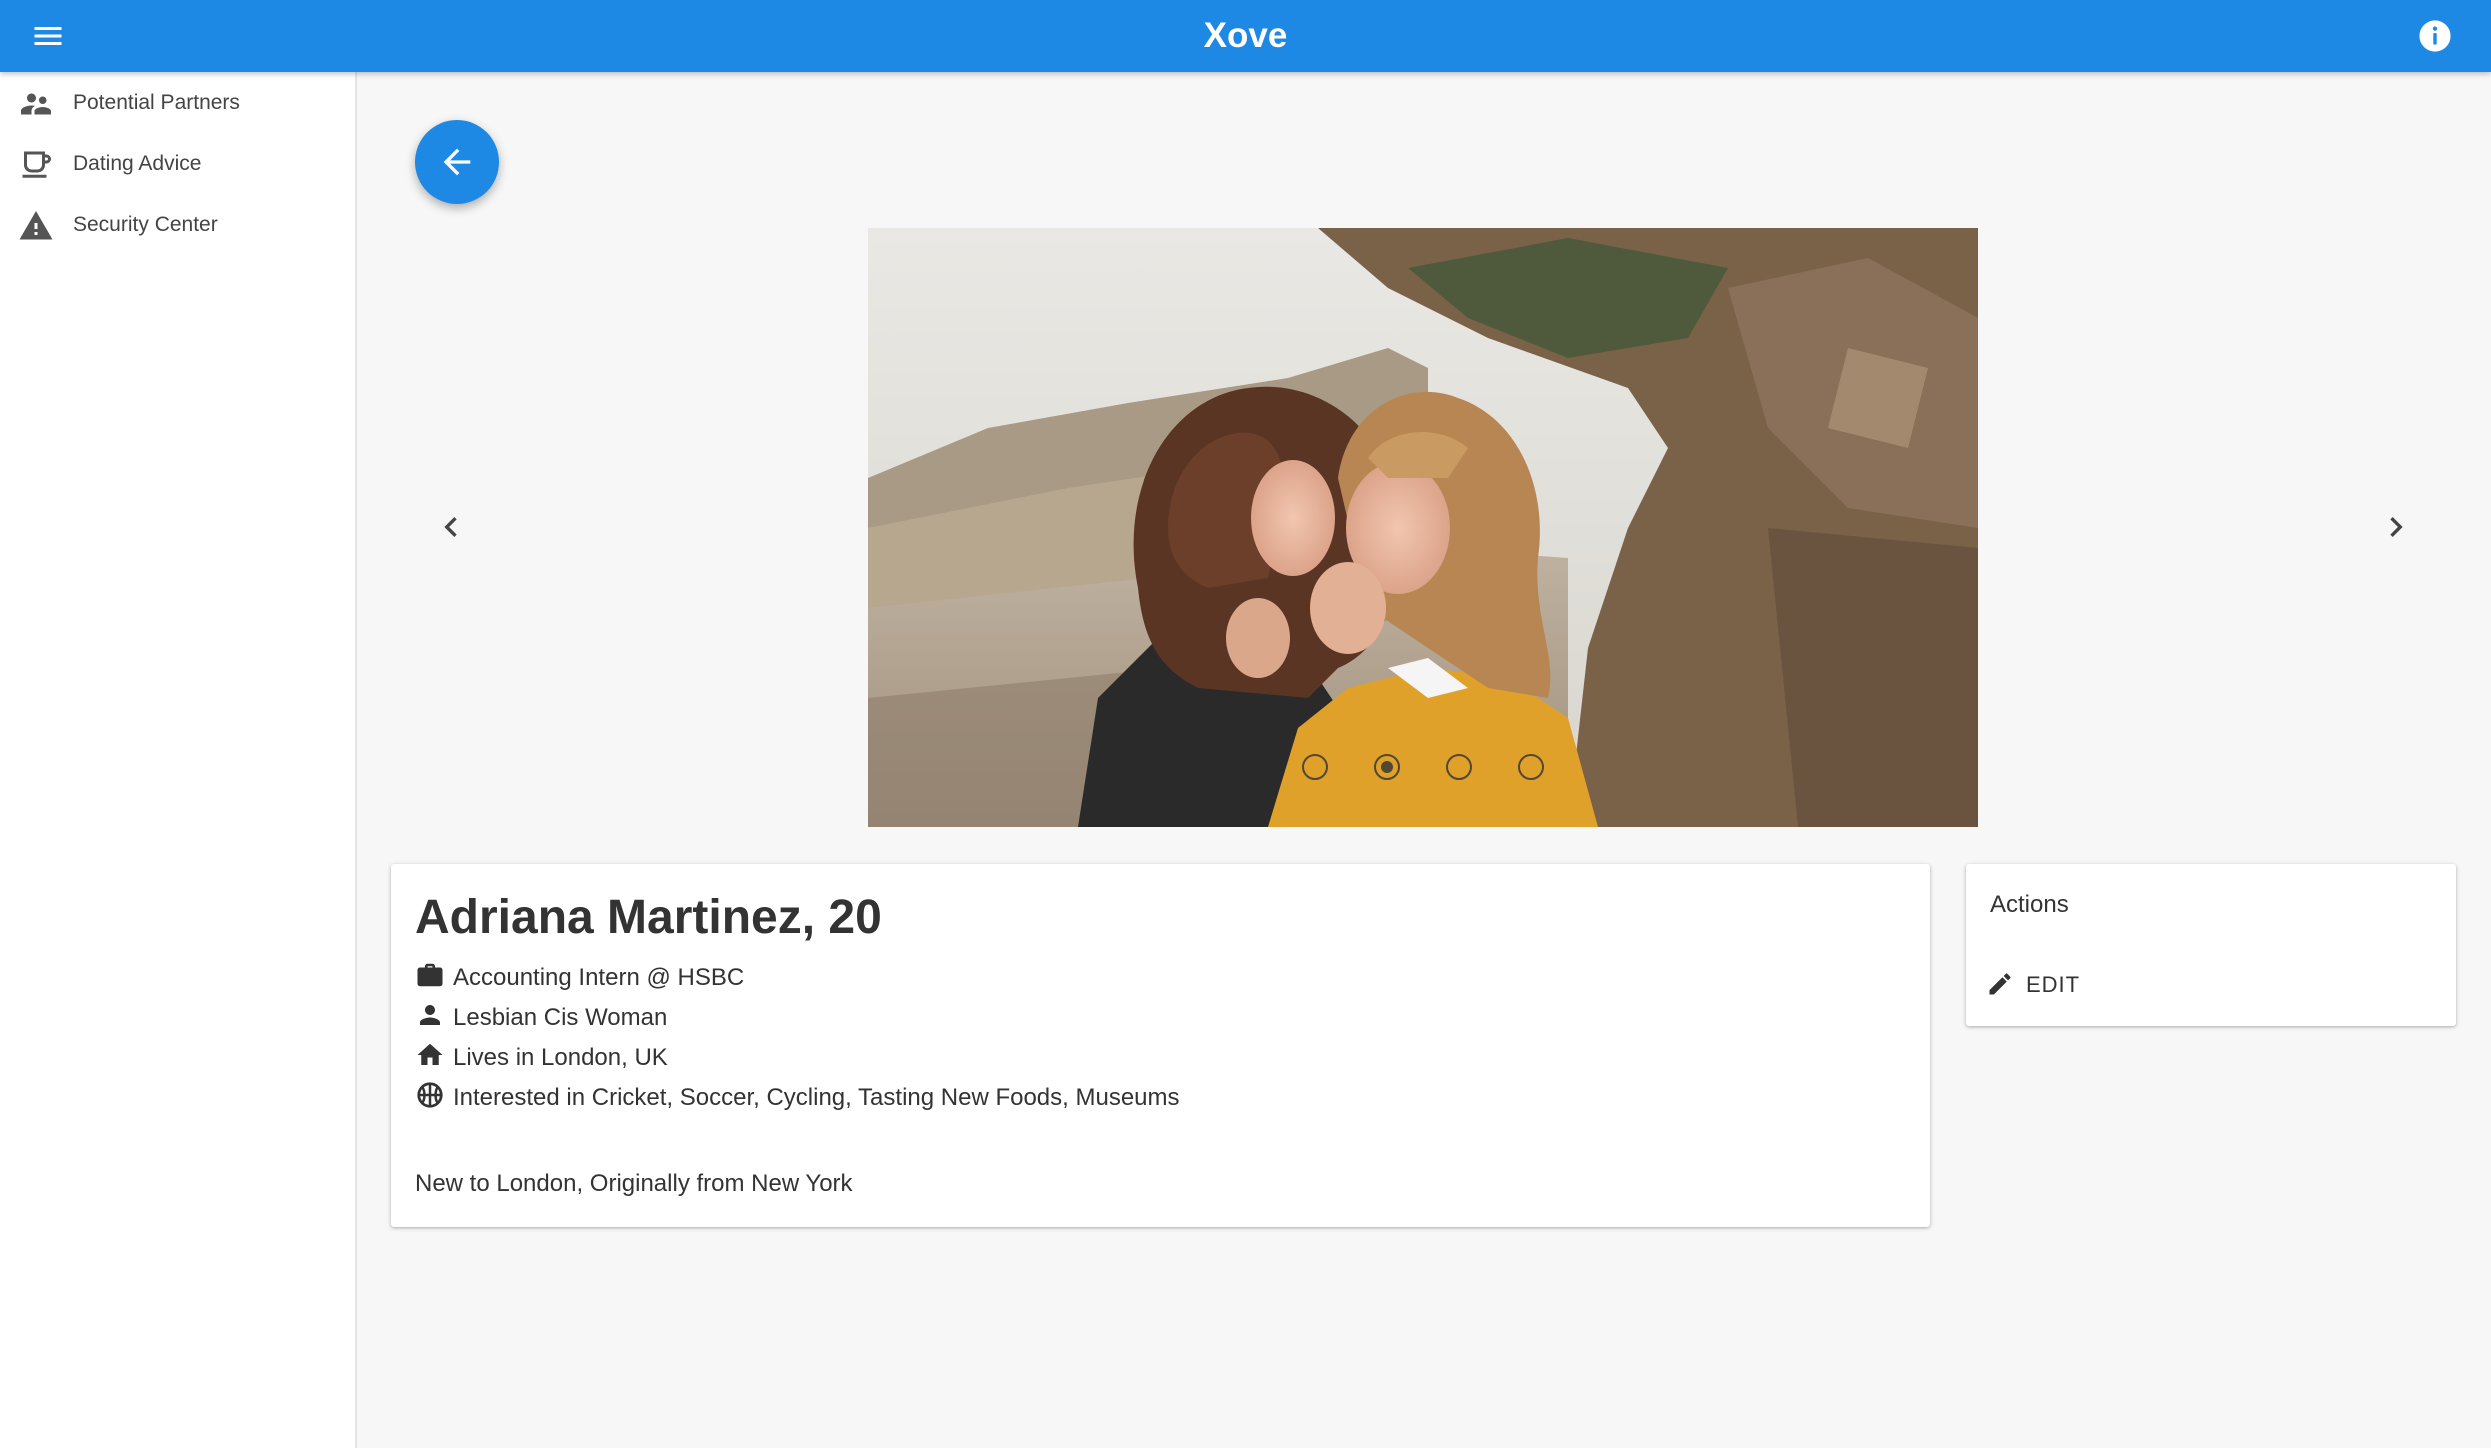 Image resolution: width=2491 pixels, height=1448 pixels. I want to click on sidebar-item-potential-partners: Potential Partners, so click(177, 102).